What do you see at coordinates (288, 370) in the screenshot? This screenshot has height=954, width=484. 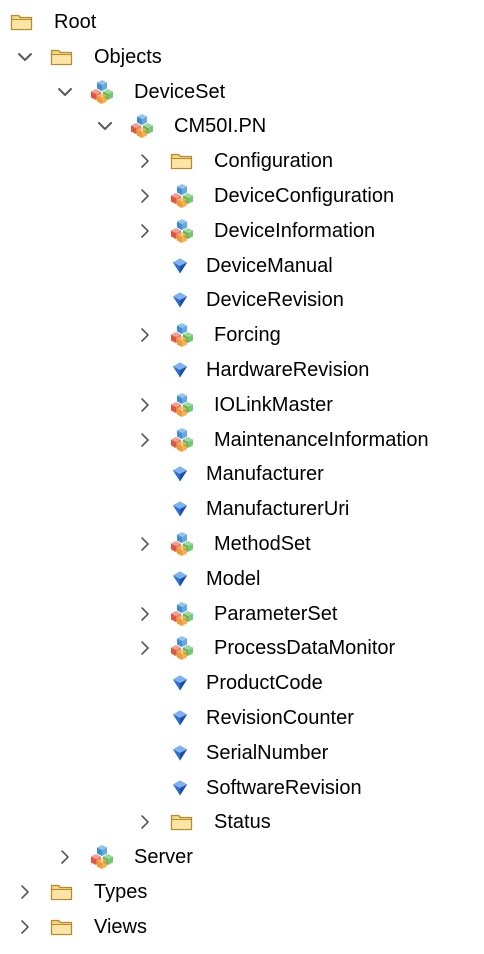 I see `tree-node-label: HardwareRevision` at bounding box center [288, 370].